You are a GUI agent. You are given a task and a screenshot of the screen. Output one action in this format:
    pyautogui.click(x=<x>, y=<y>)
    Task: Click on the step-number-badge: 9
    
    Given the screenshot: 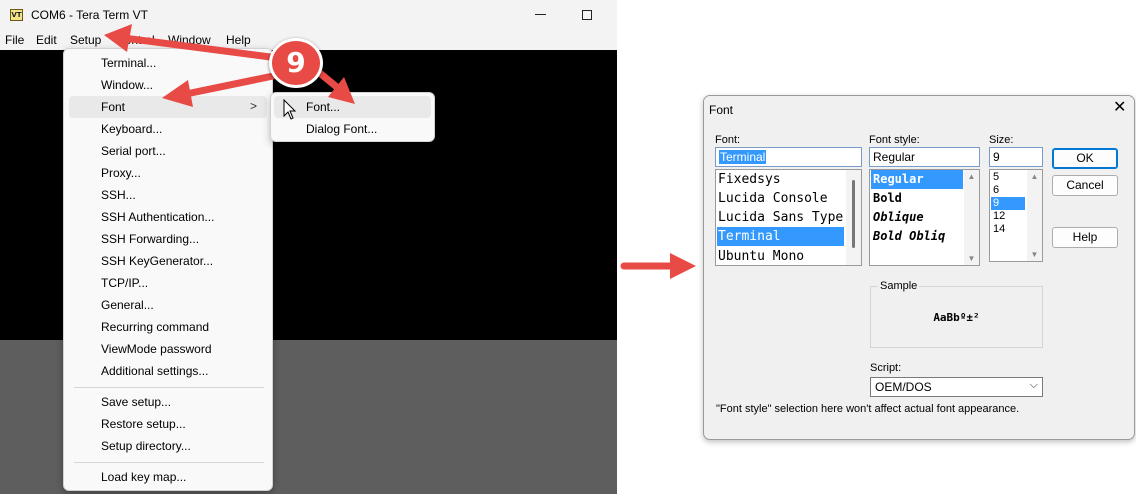 What is the action you would take?
    pyautogui.click(x=296, y=63)
    